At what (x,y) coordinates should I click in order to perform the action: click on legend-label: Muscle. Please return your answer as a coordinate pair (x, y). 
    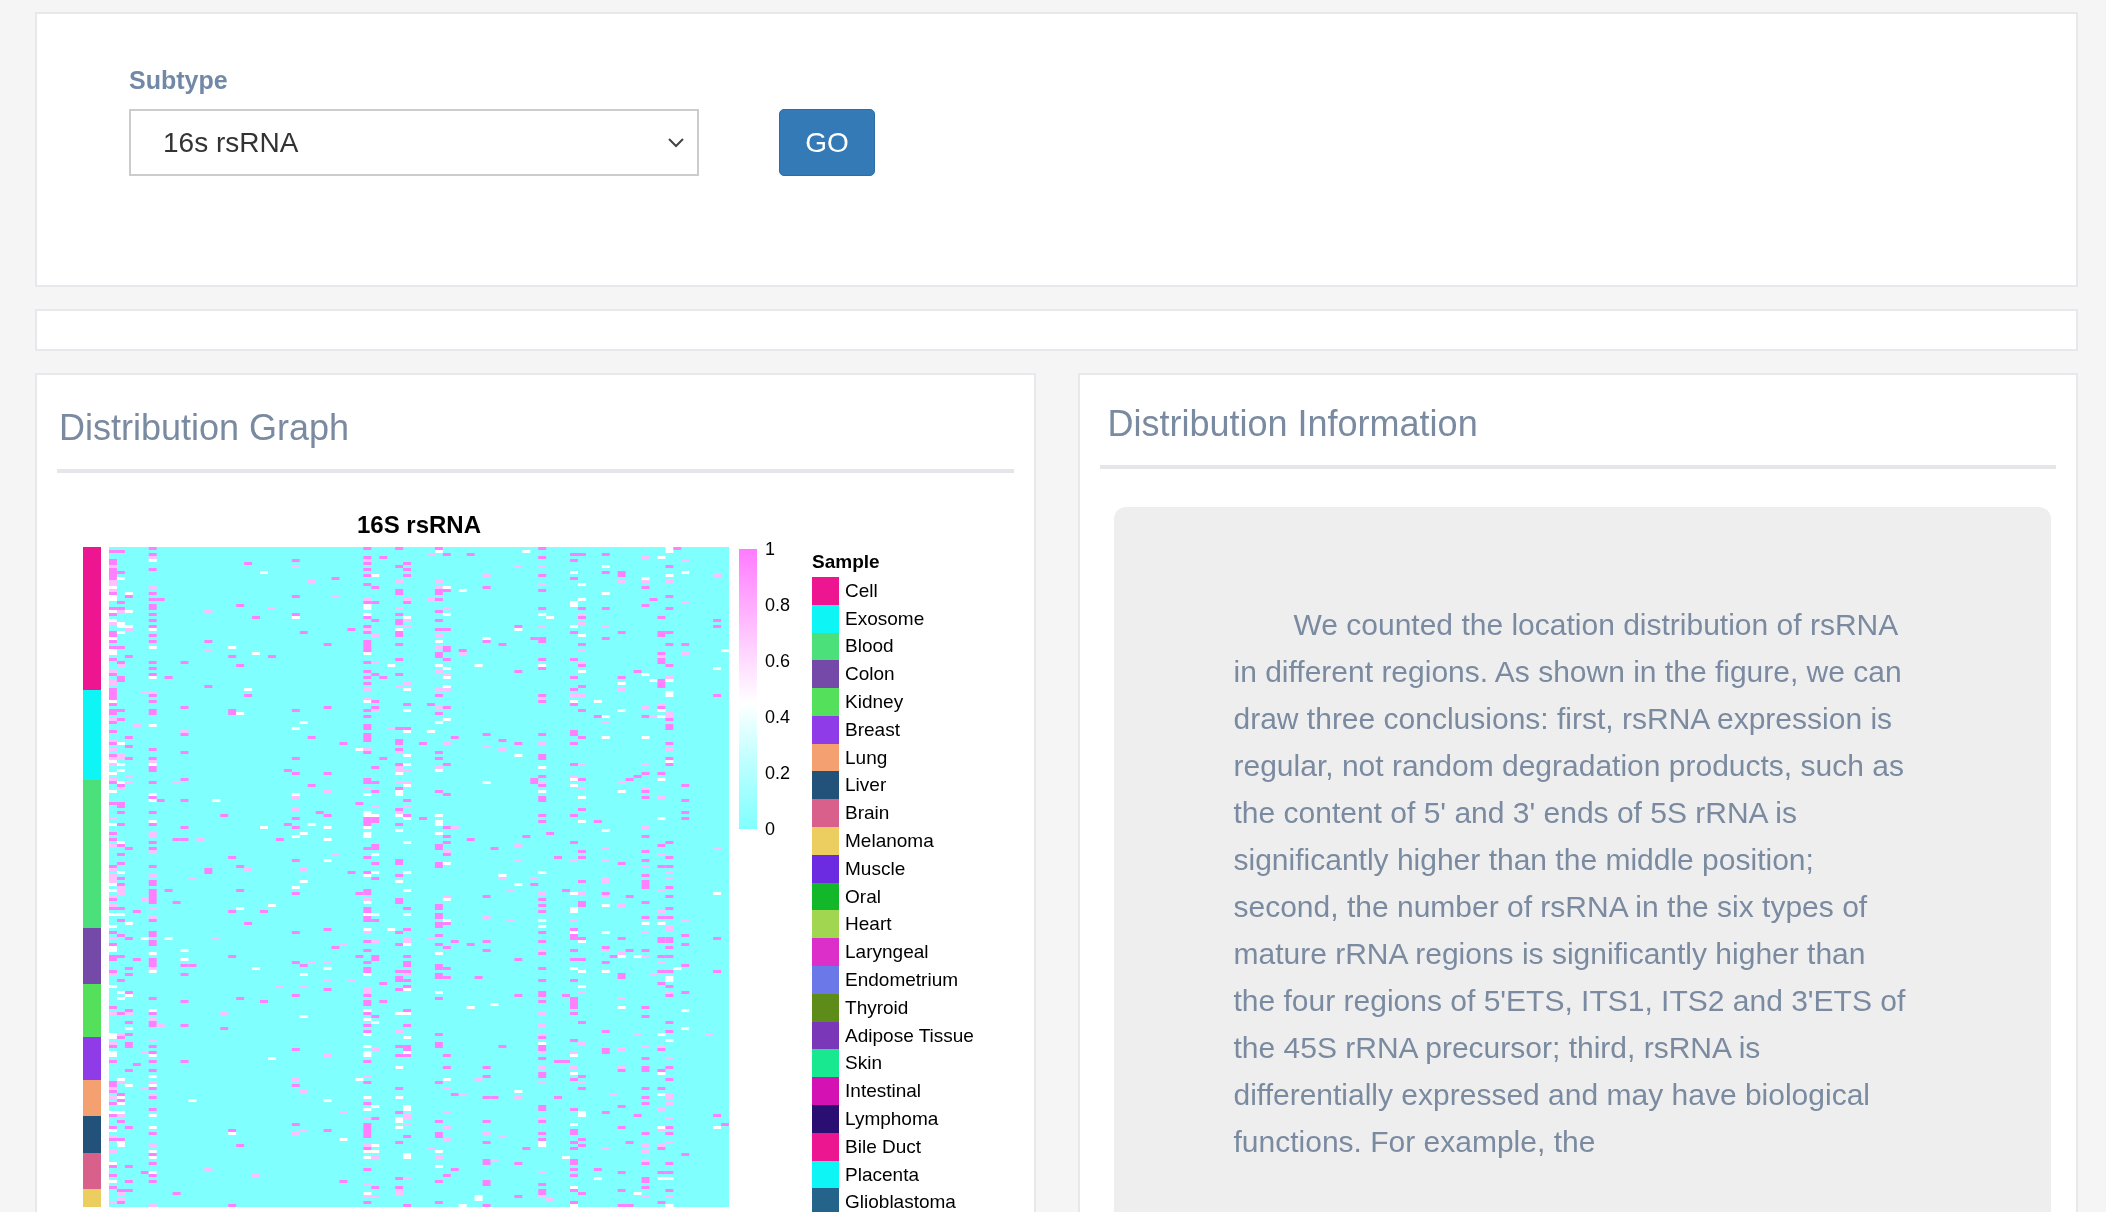
    Looking at the image, I should click on (875, 868).